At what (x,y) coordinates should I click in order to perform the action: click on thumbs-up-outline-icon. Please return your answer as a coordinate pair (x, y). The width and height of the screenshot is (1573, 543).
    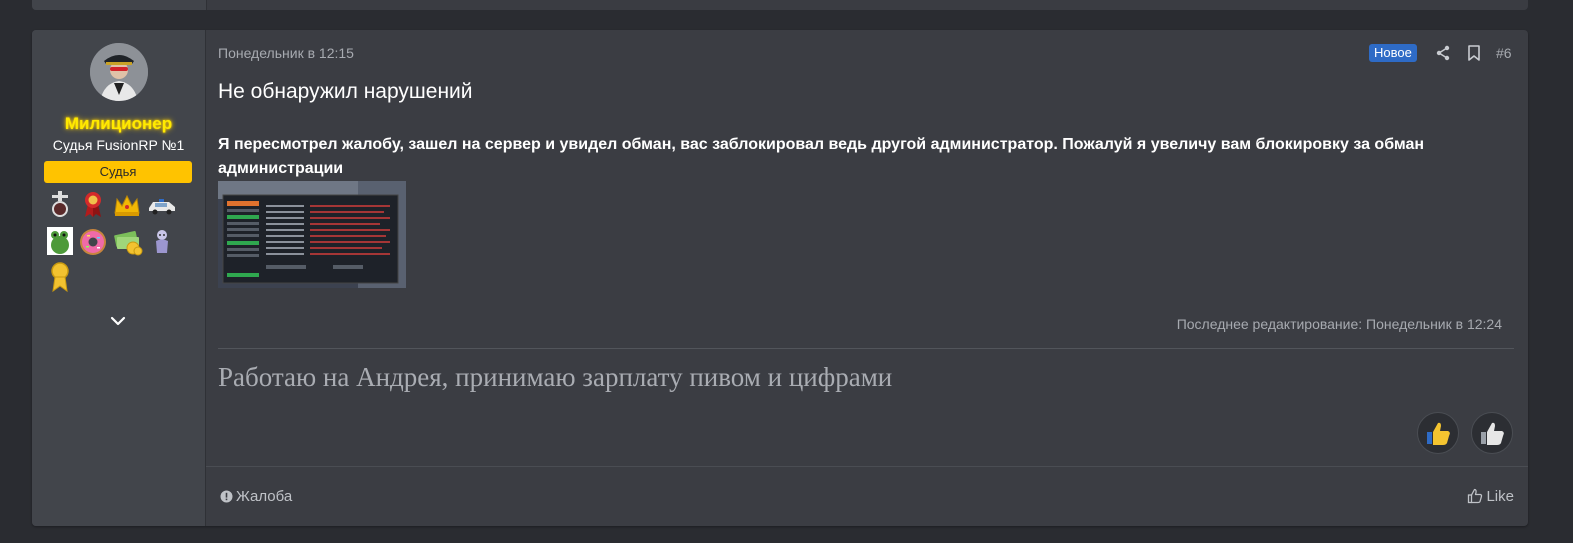
    Looking at the image, I should click on (1475, 498).